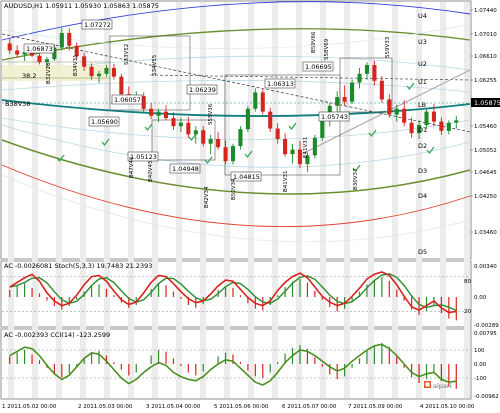  What do you see at coordinates (479, 351) in the screenshot?
I see `cci-tick-label: 100` at bounding box center [479, 351].